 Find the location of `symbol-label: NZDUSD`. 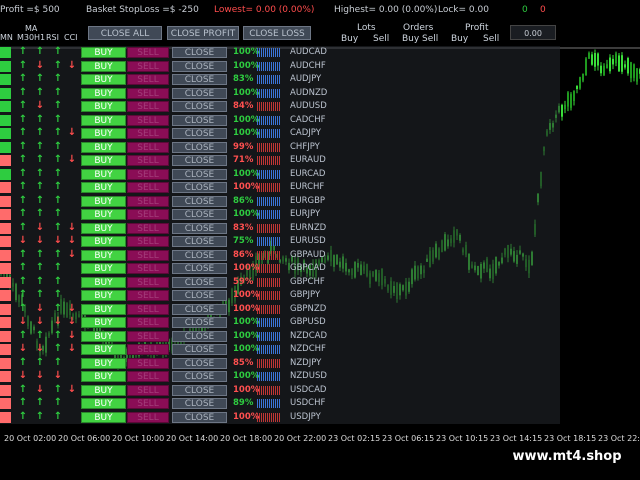

symbol-label: NZDUSD is located at coordinates (310, 376).